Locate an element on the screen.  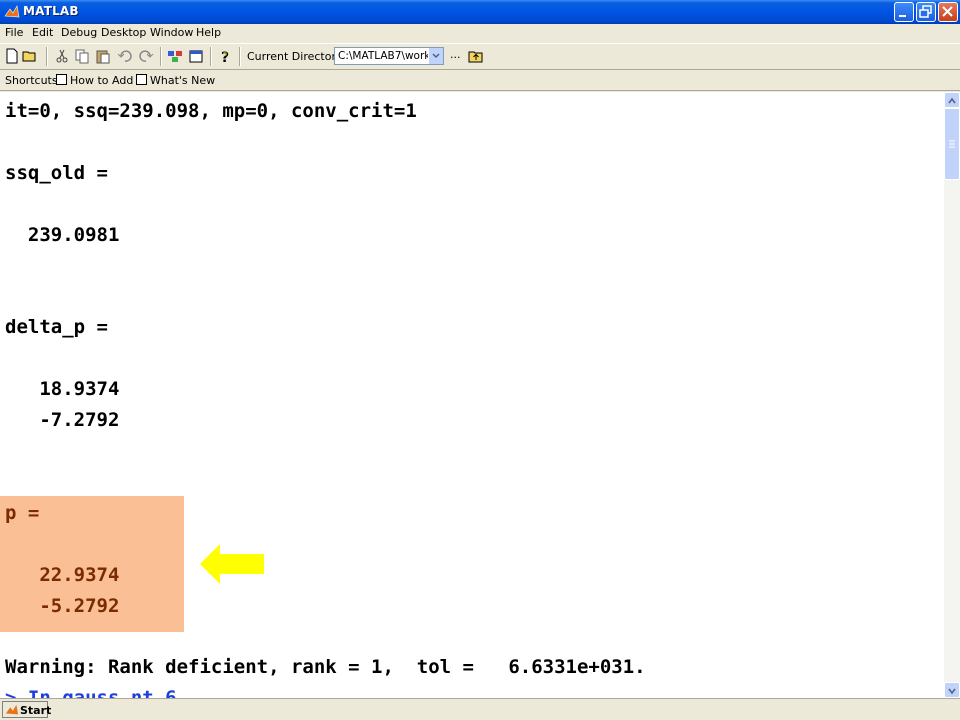
current-directory-dropdown is located at coordinates (435, 56).